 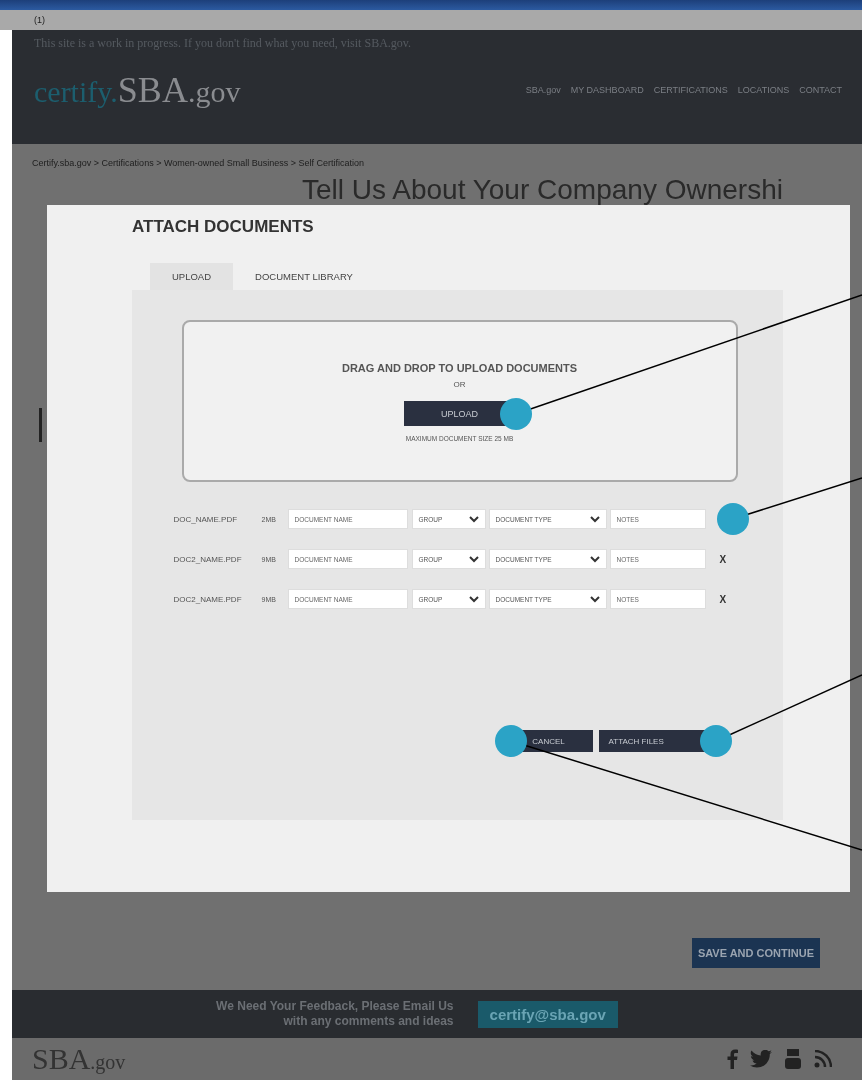 What do you see at coordinates (40, 425) in the screenshot?
I see `text-cursor` at bounding box center [40, 425].